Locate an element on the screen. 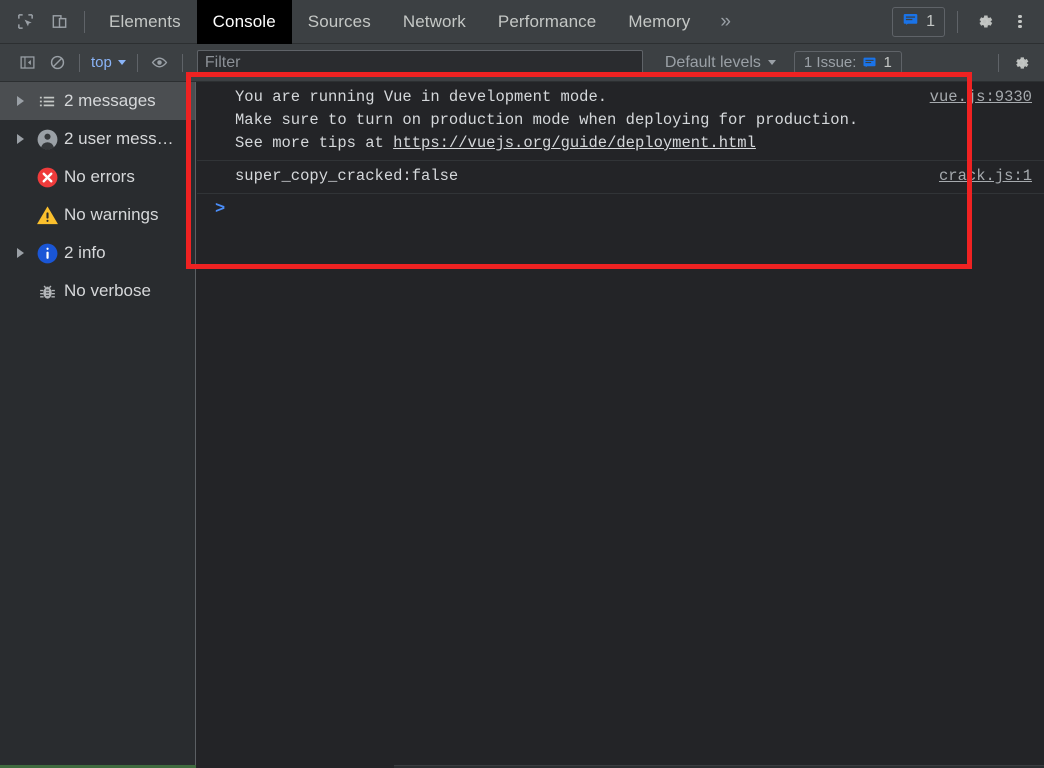 Image resolution: width=1044 pixels, height=768 pixels. console-prompt-row: > is located at coordinates (620, 224).